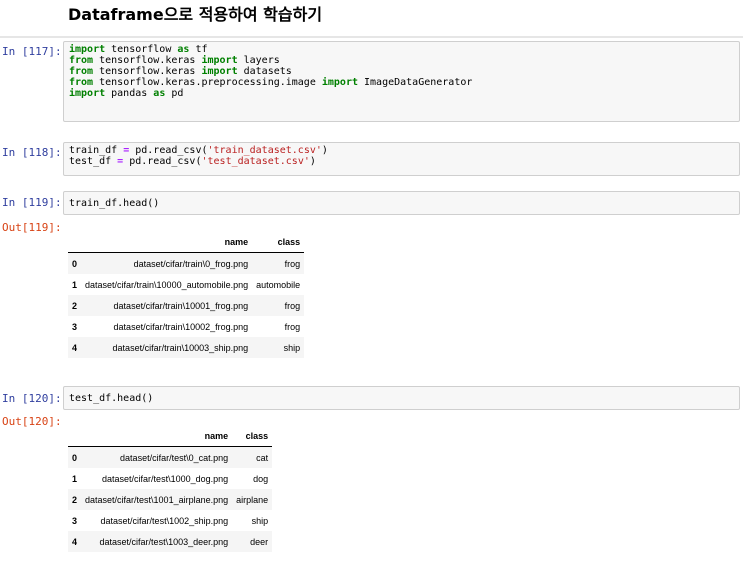 The height and width of the screenshot is (570, 743). I want to click on in-prompt-117: In [117]:, so click(32, 51).